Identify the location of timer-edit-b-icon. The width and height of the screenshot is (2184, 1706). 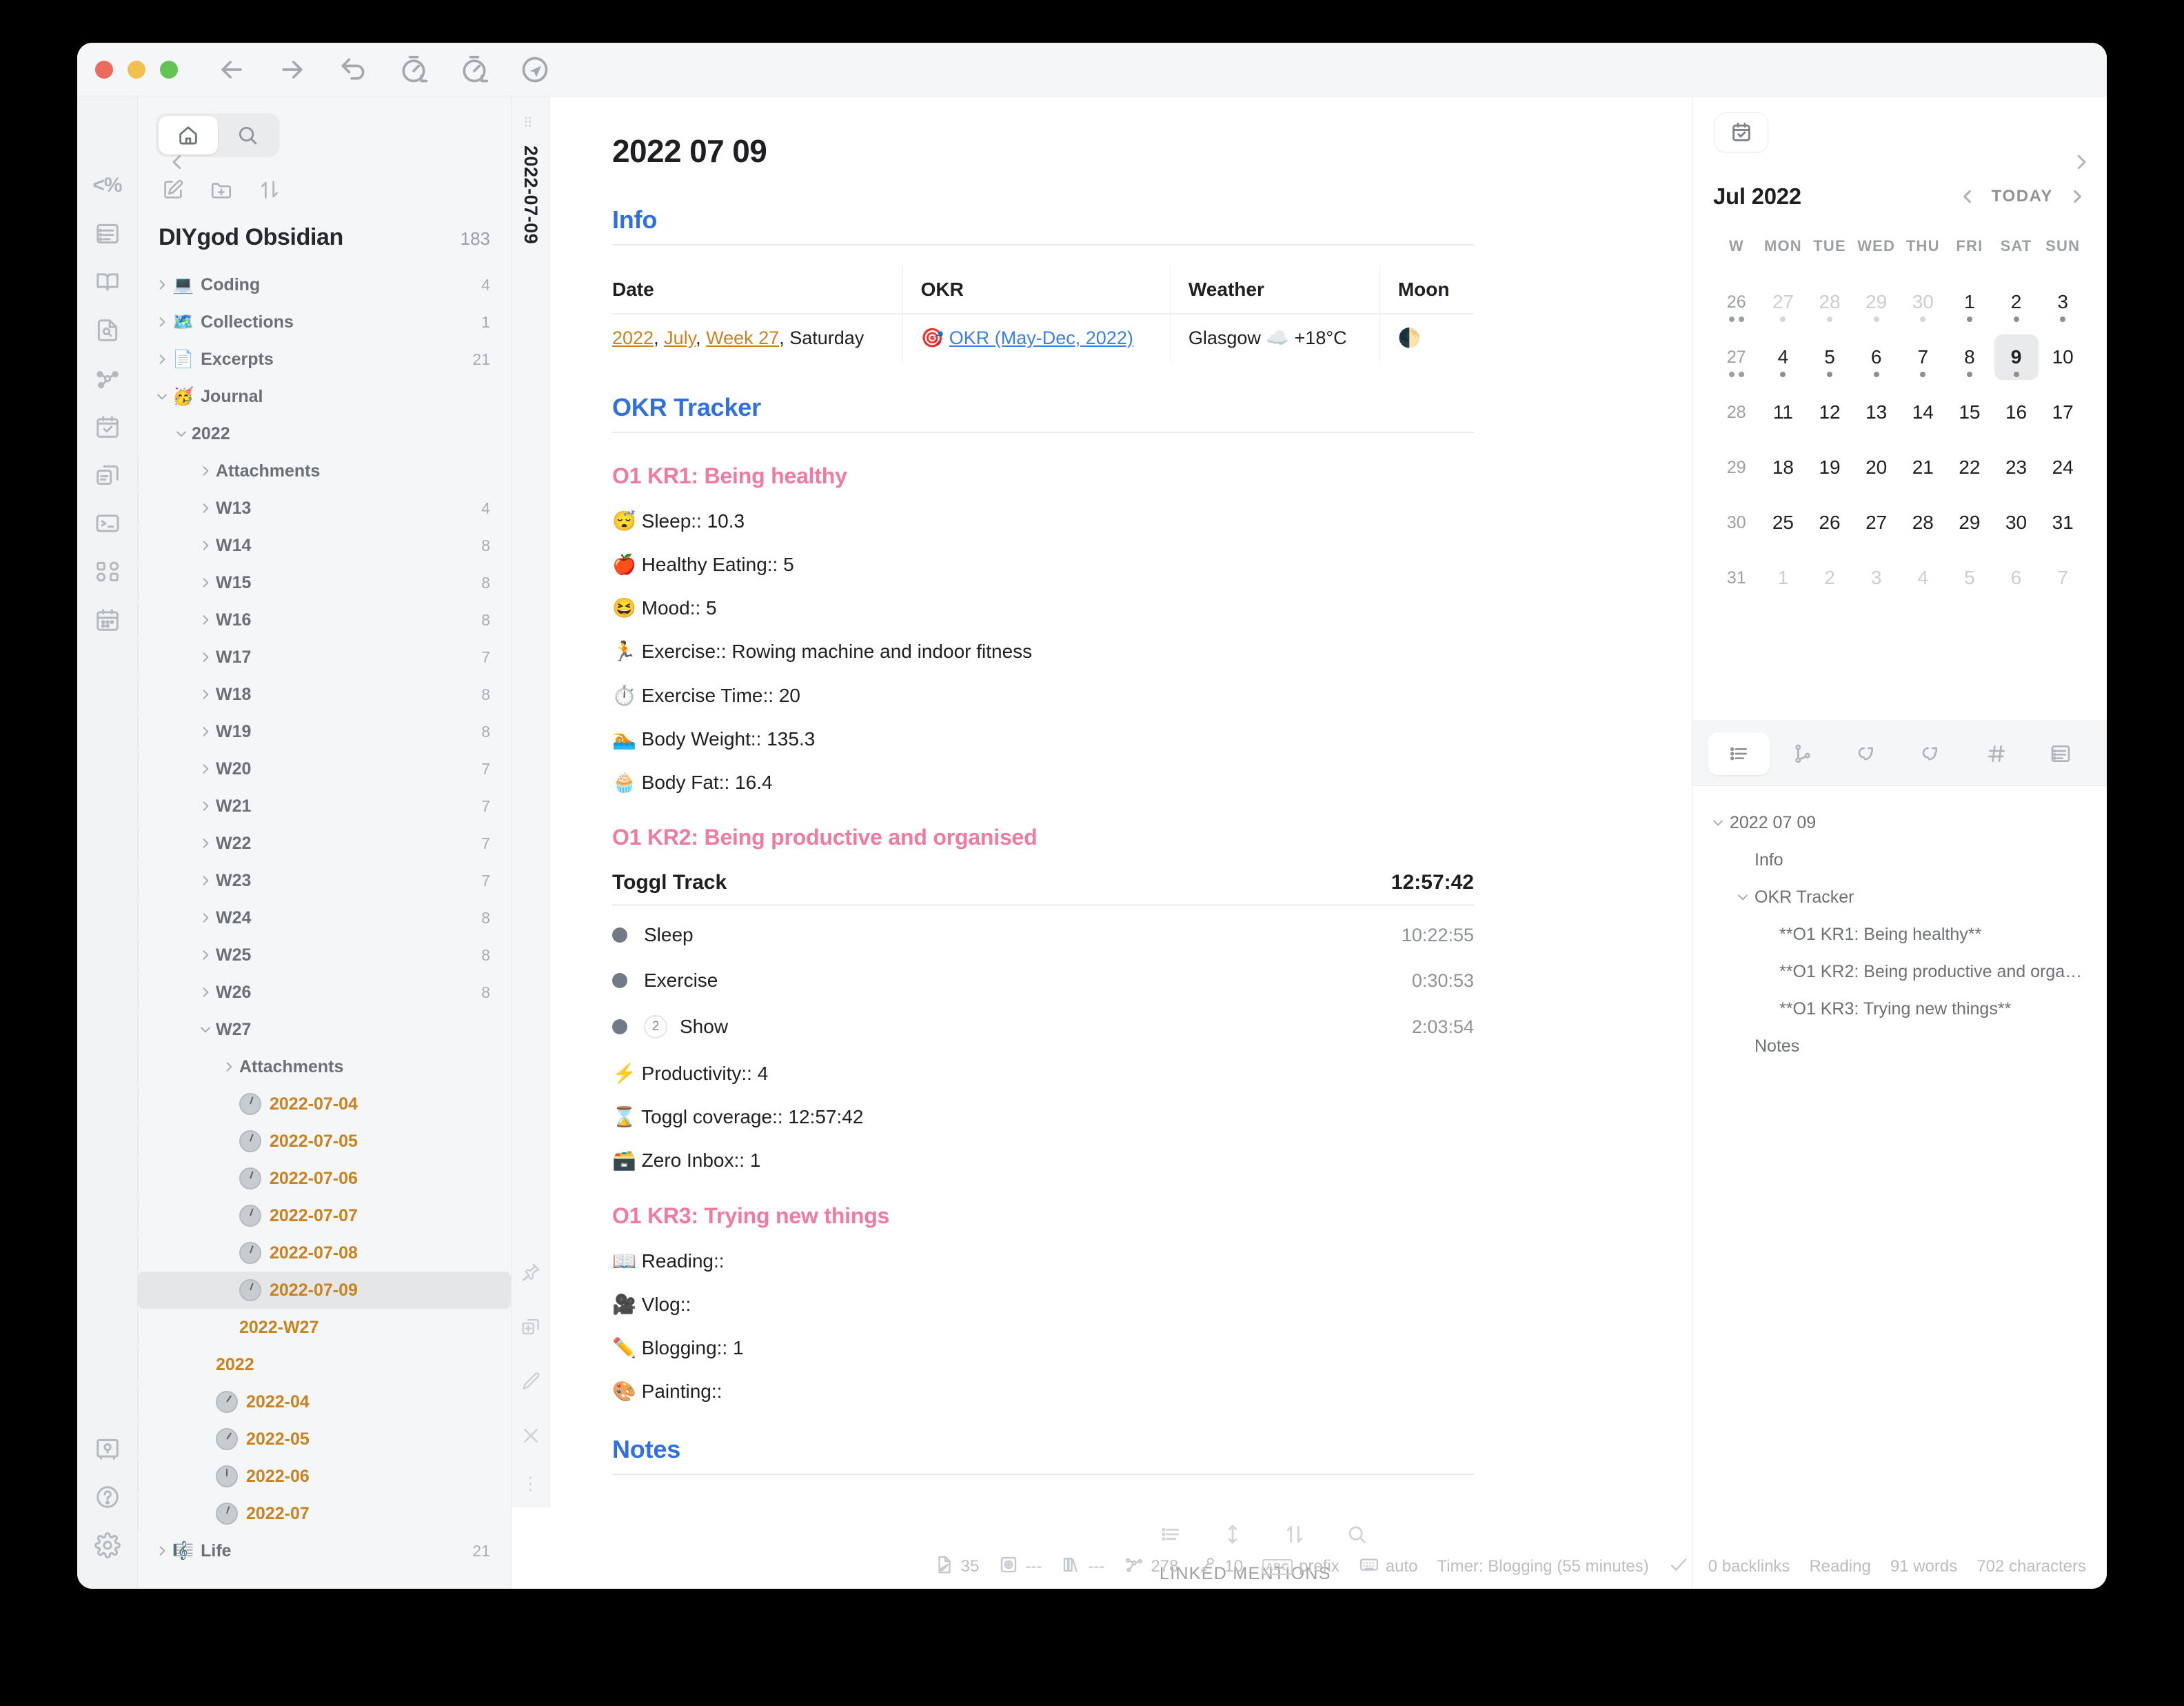
(474, 70).